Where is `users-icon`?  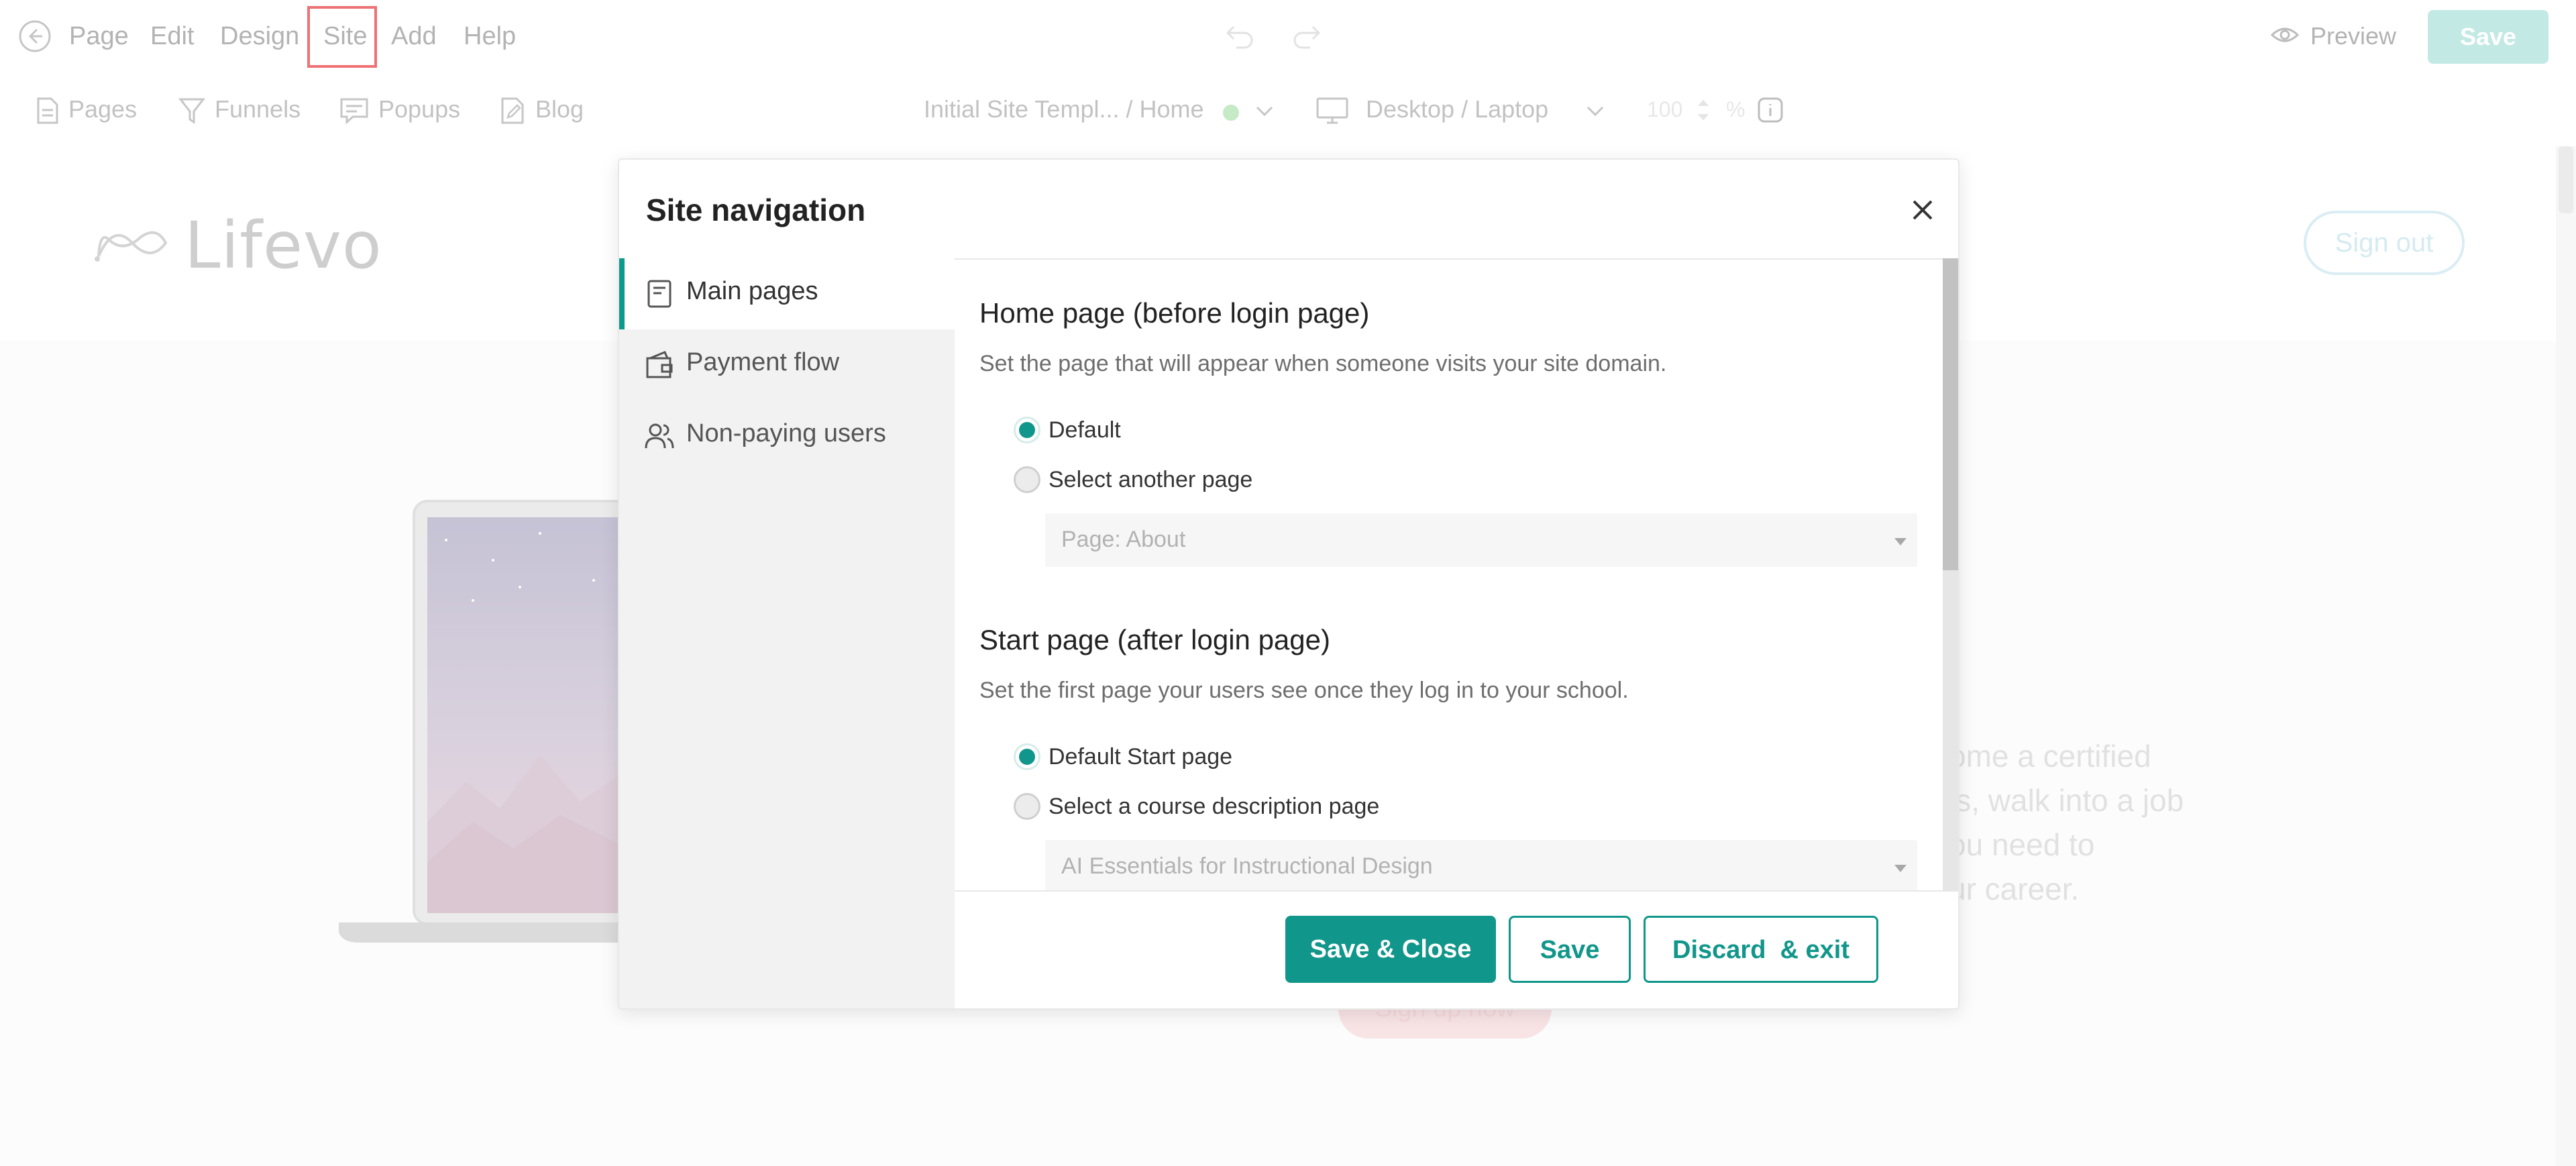 users-icon is located at coordinates (659, 436).